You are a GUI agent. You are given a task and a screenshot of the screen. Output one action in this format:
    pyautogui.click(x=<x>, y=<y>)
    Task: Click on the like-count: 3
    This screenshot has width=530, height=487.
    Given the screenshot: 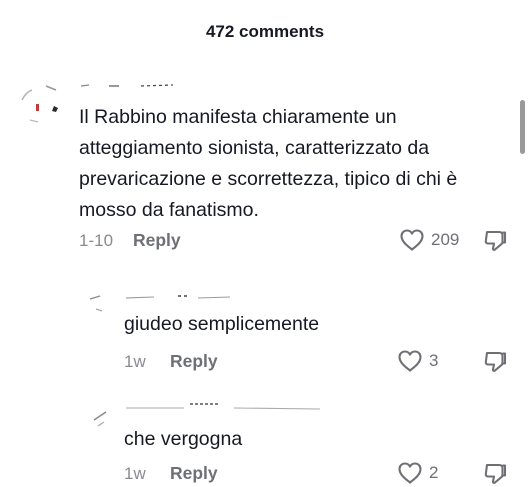 What is the action you would take?
    pyautogui.click(x=434, y=360)
    